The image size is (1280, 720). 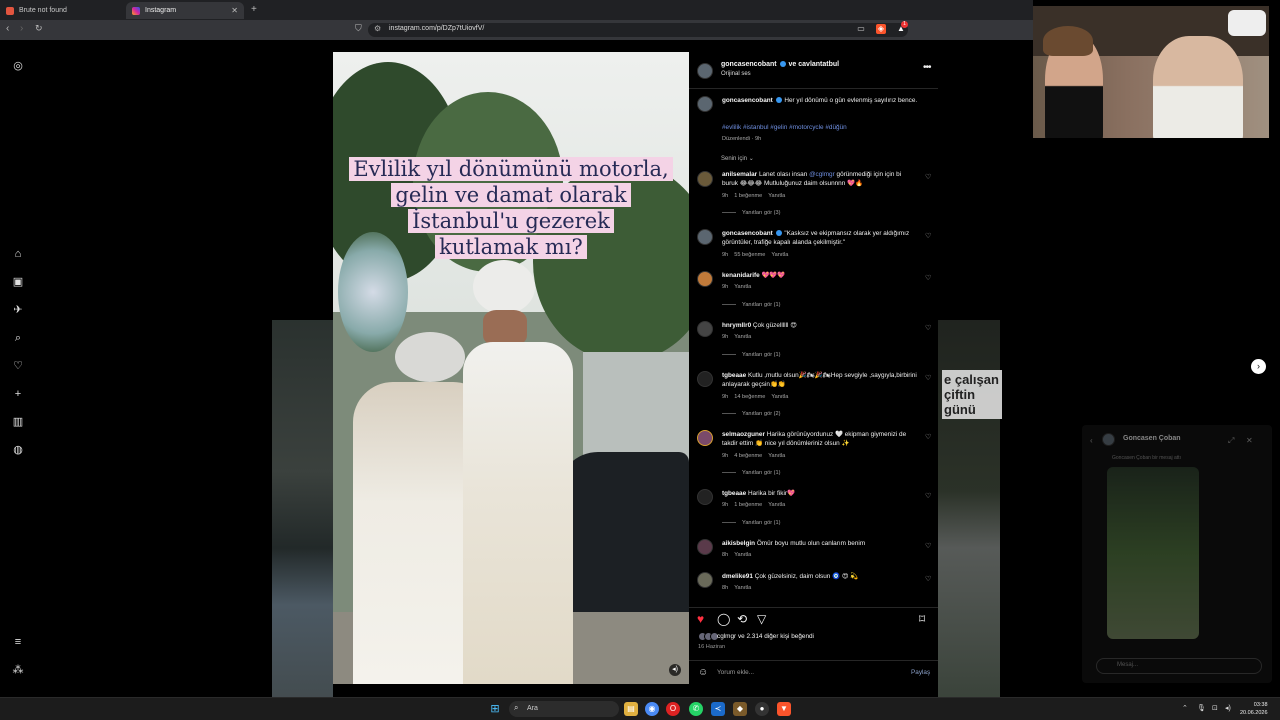 What do you see at coordinates (822, 174) in the screenshot?
I see `comment-mention: @cglmgr` at bounding box center [822, 174].